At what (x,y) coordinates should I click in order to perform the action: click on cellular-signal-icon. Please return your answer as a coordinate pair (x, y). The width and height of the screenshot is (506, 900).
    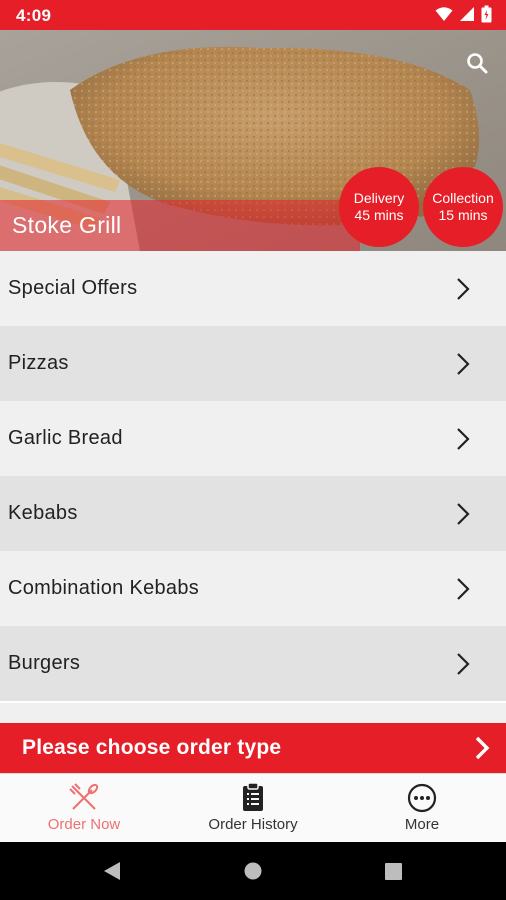
    Looking at the image, I should click on (467, 16).